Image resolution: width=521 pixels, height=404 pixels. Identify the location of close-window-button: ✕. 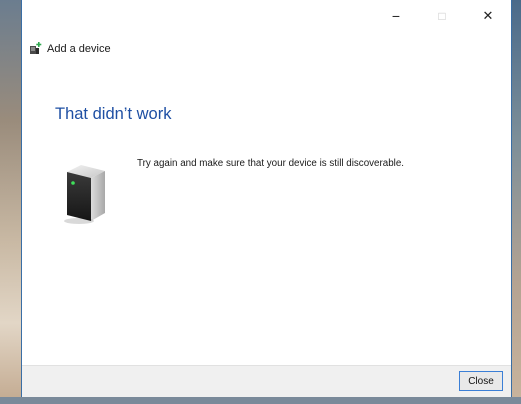
(488, 16).